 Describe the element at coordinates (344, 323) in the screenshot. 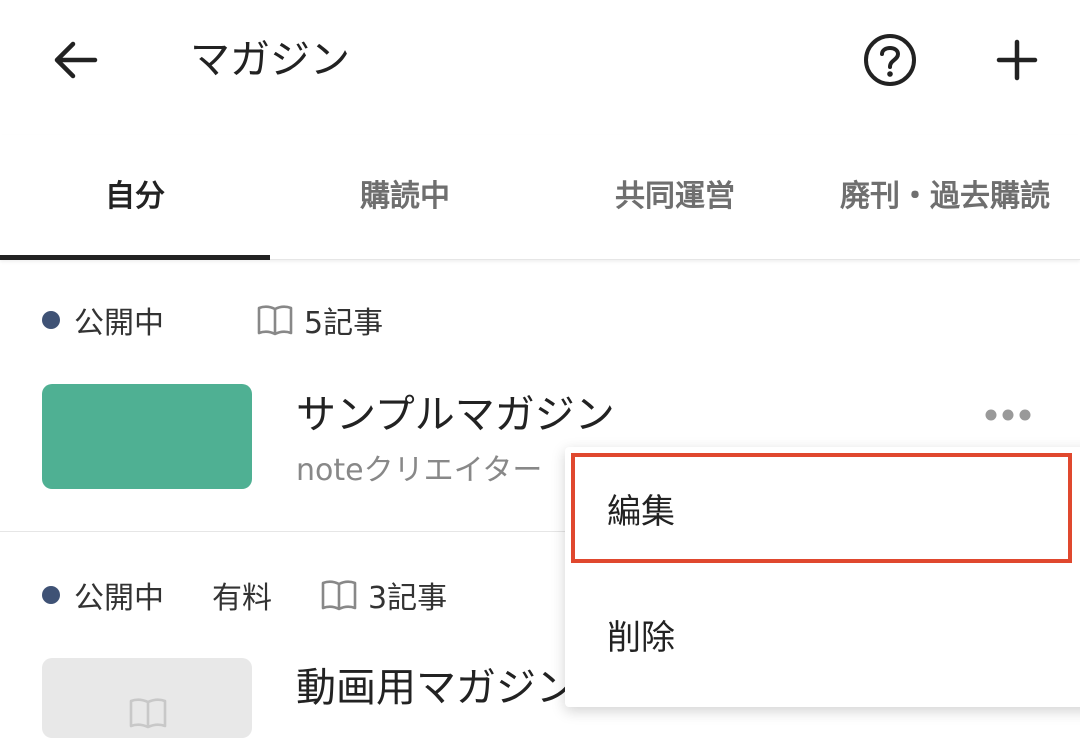

I see `article-count-label: 5記事` at that location.